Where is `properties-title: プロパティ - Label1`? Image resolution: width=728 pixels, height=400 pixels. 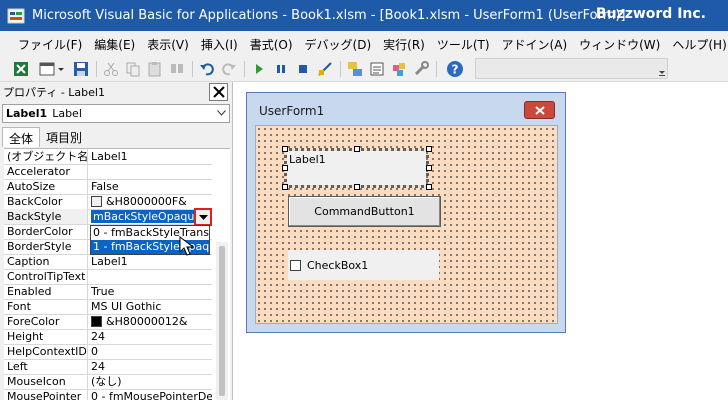
properties-title: プロパティ - Label1 is located at coordinates (54, 92).